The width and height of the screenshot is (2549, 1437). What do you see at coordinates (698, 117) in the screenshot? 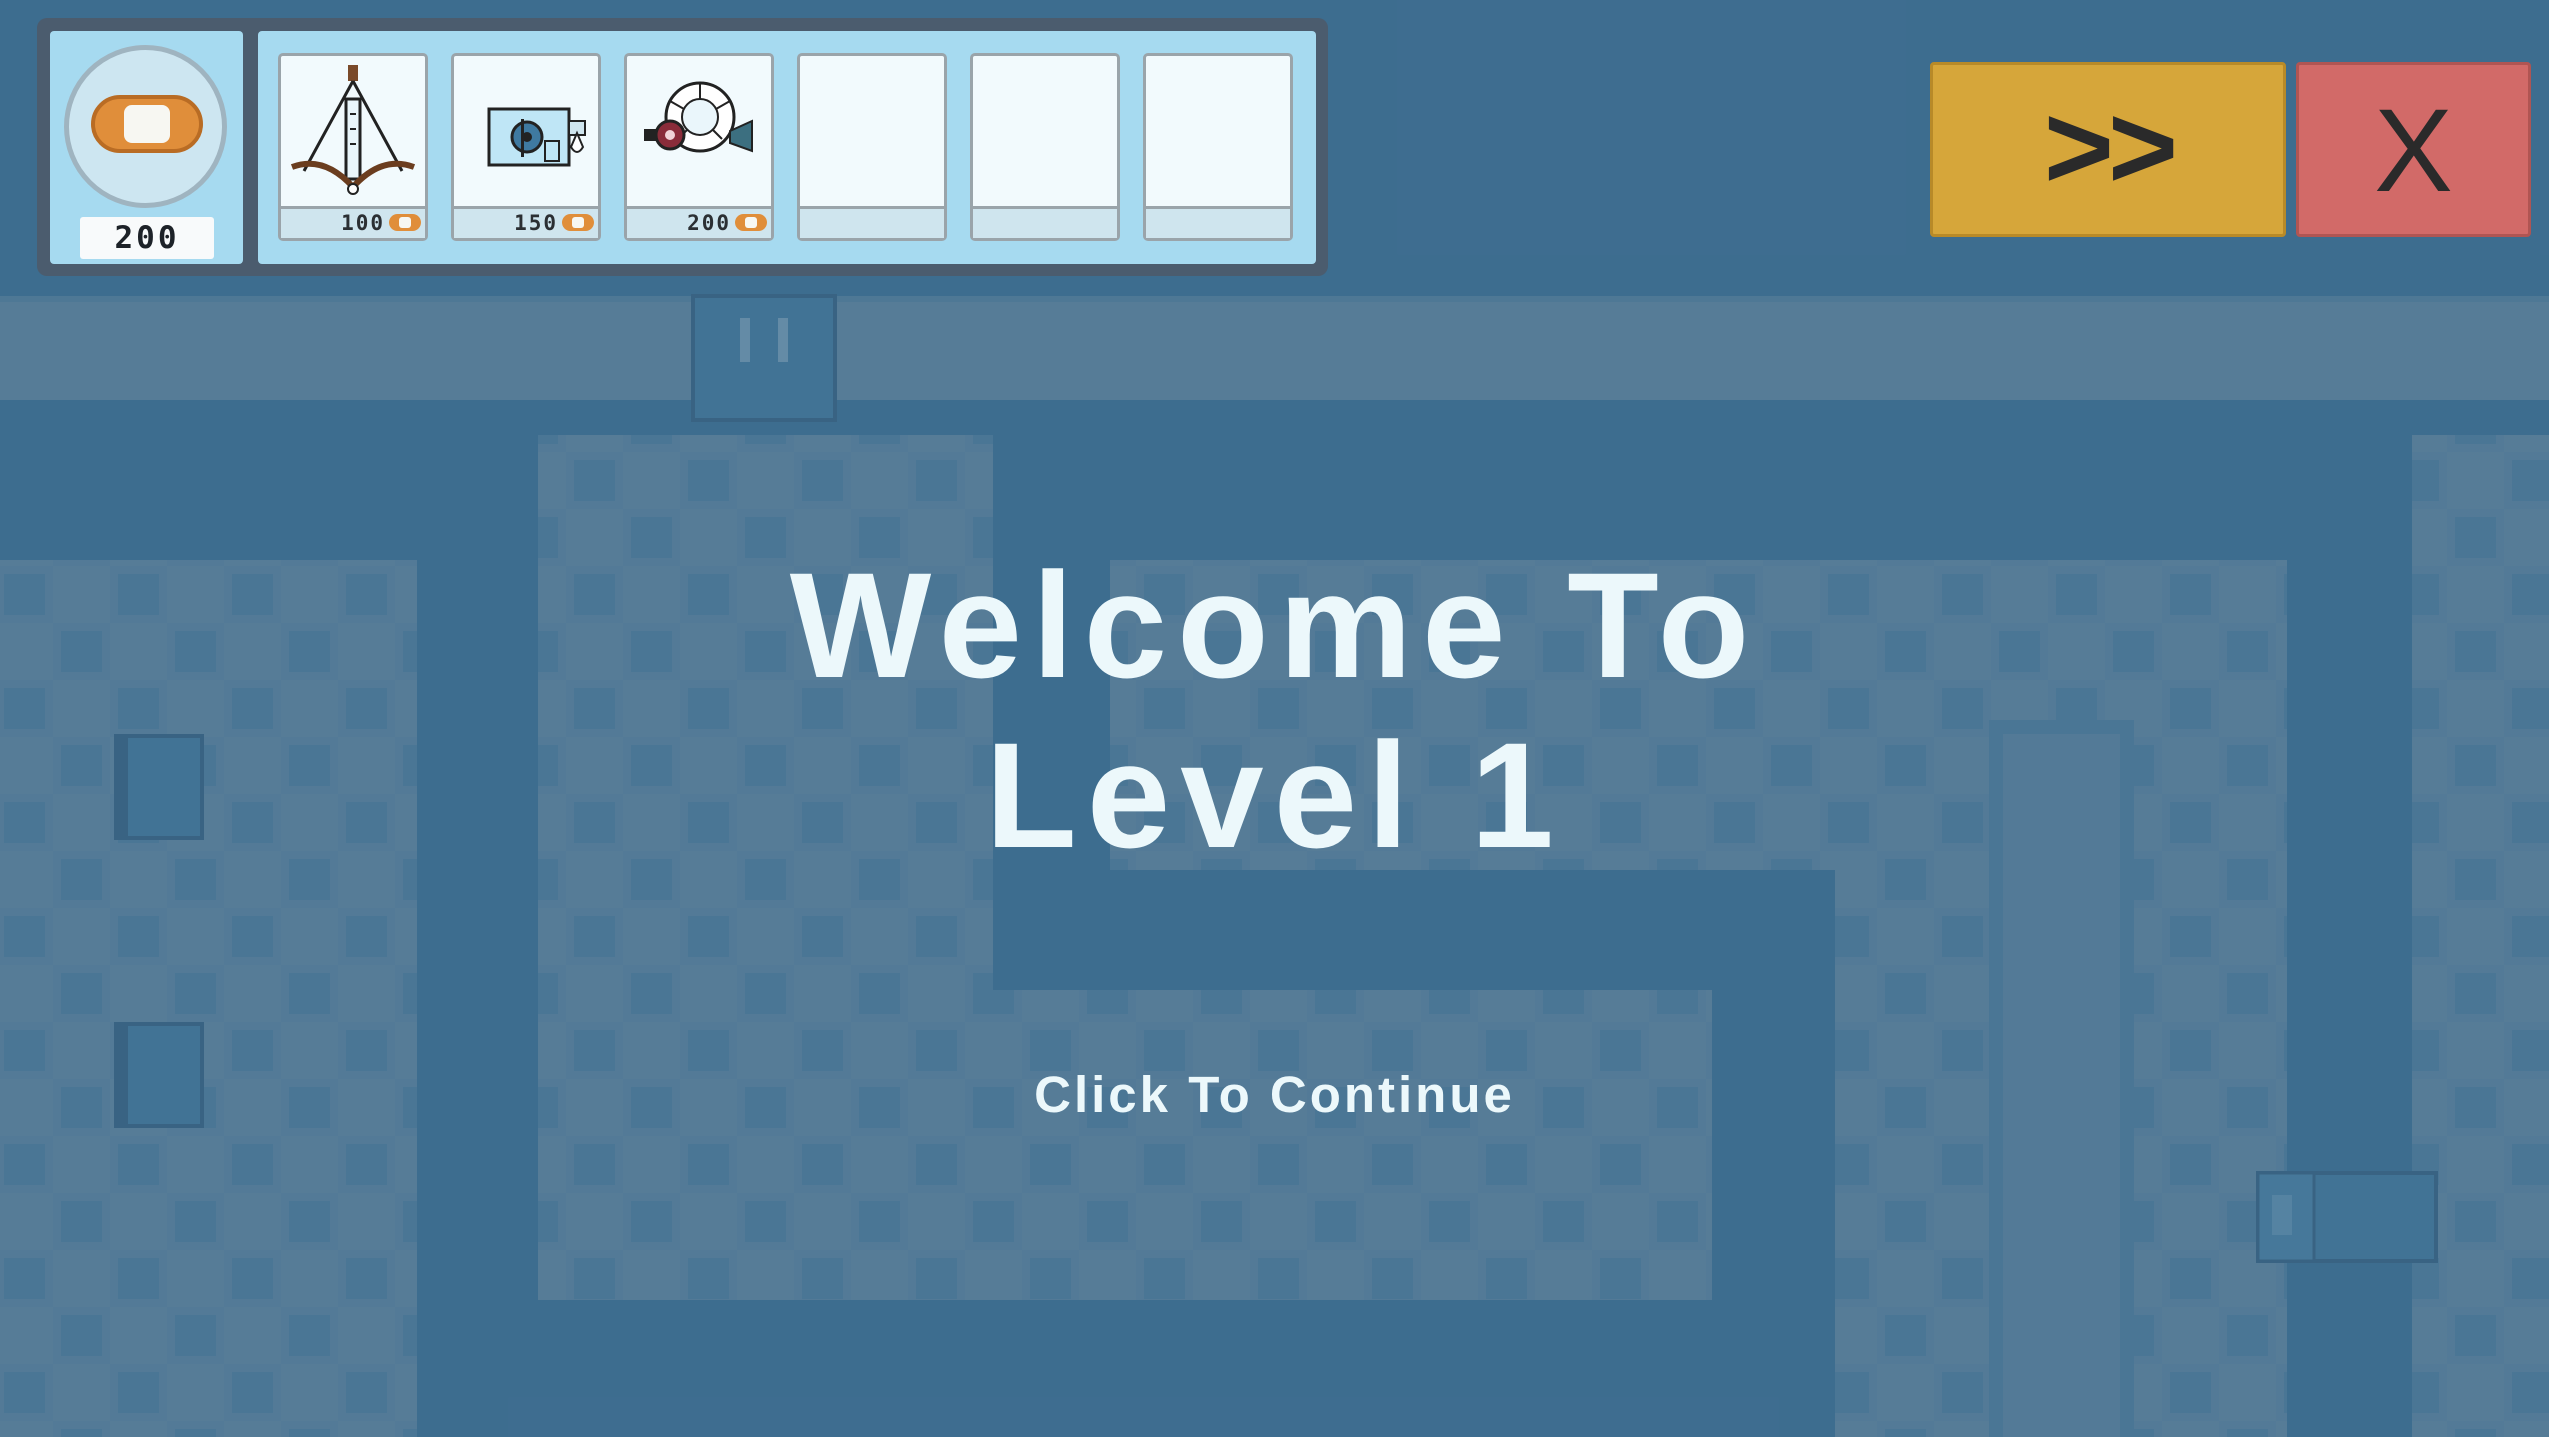
I see `mri-scanner-tower-icon` at bounding box center [698, 117].